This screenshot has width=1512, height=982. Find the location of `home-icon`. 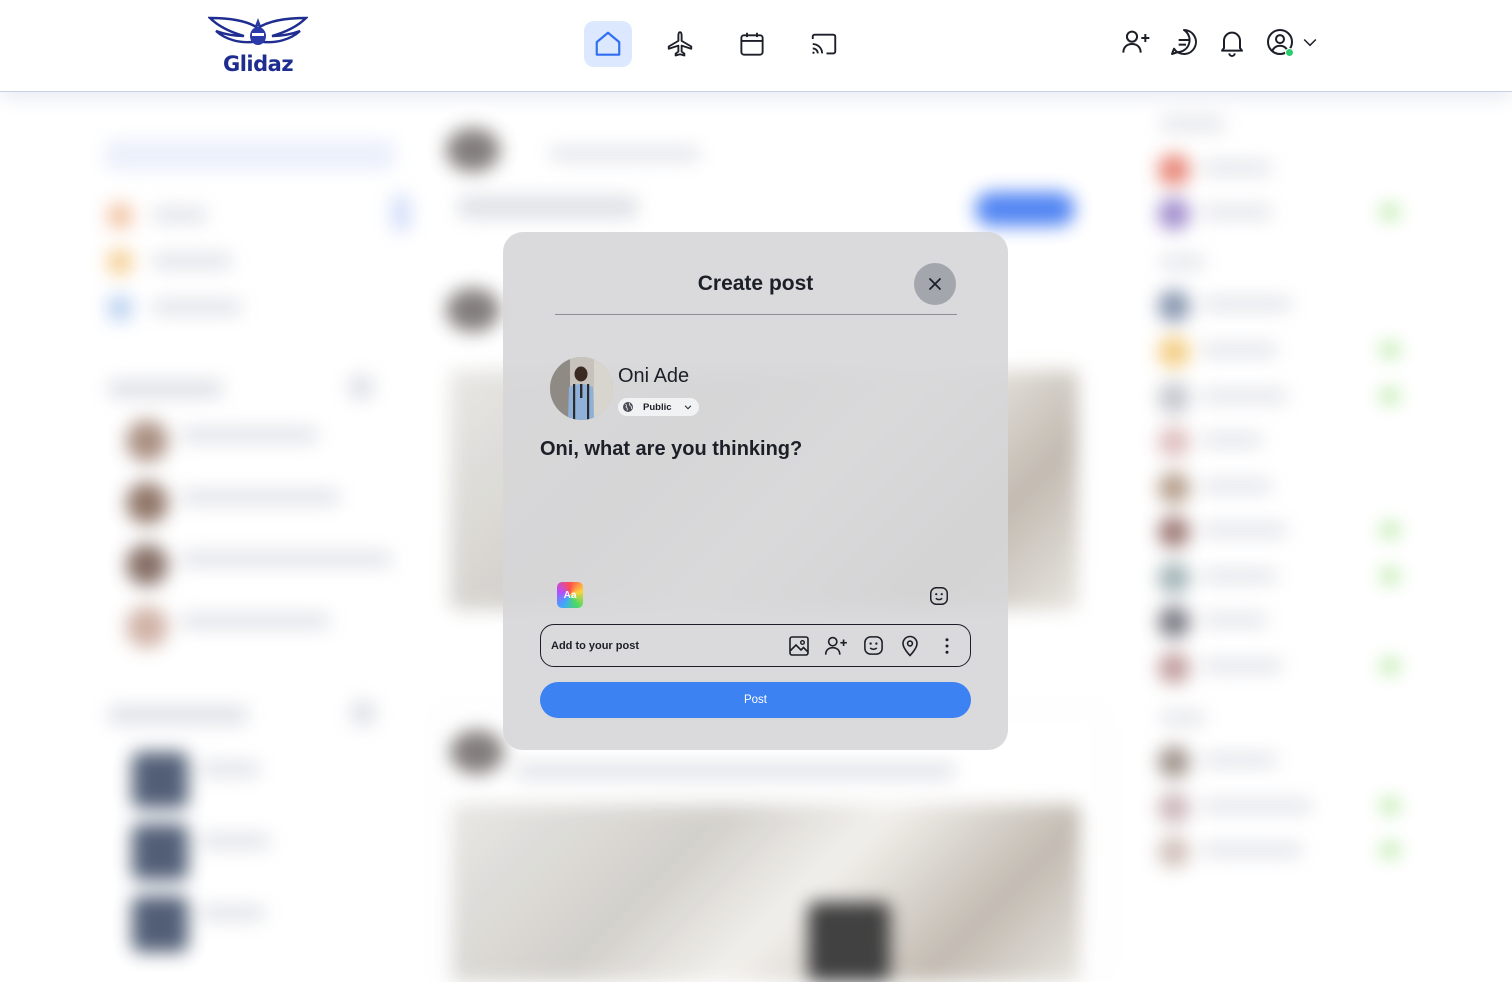

home-icon is located at coordinates (608, 43).